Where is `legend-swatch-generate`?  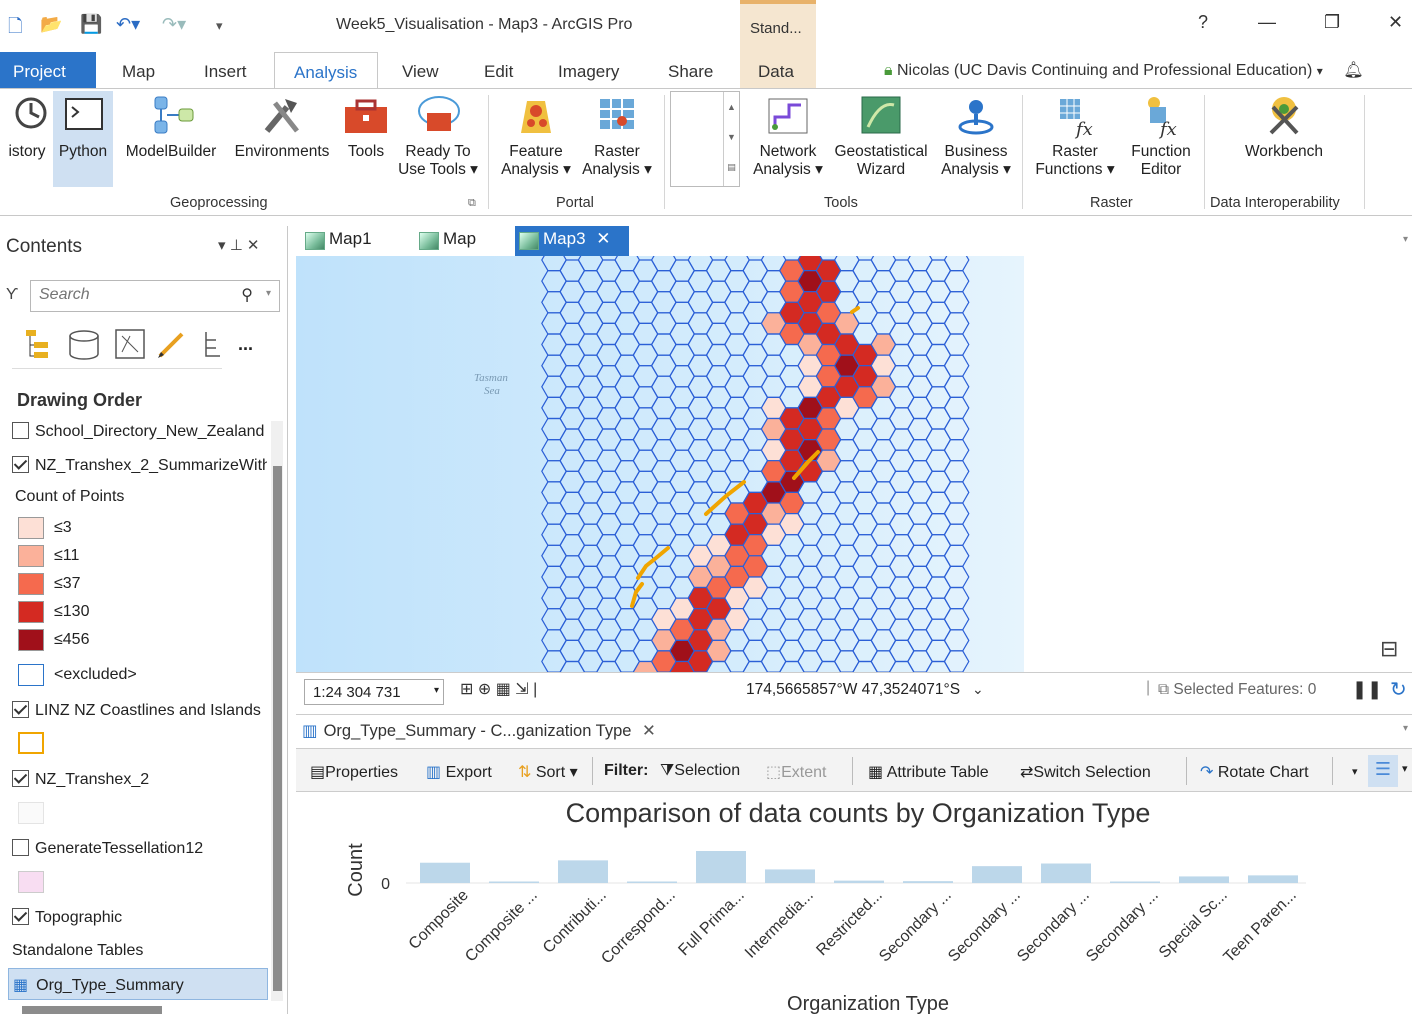 legend-swatch-generate is located at coordinates (31, 882).